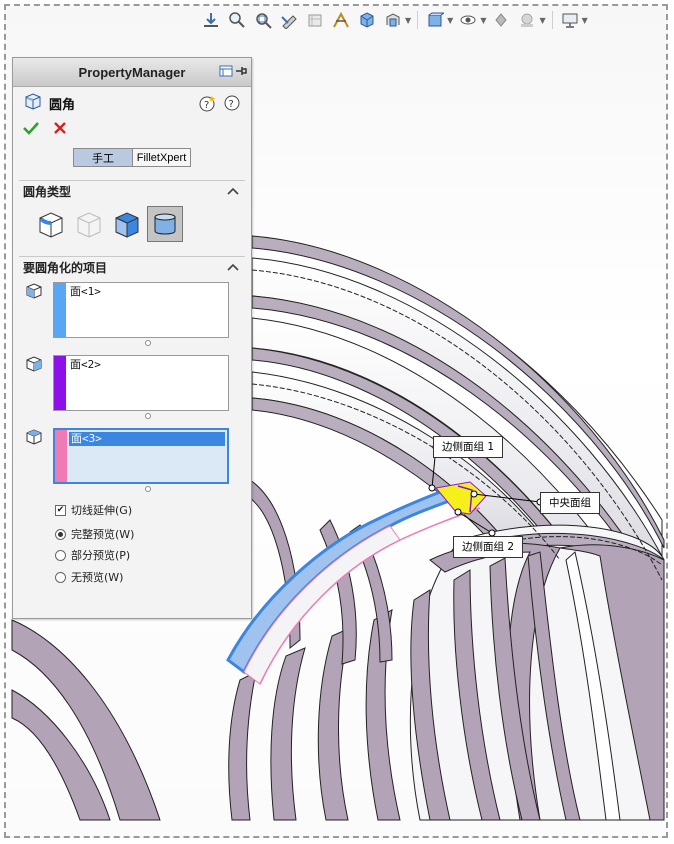 The image size is (674, 844). I want to click on side-face-set-2-row: 面<3>, so click(127, 456).